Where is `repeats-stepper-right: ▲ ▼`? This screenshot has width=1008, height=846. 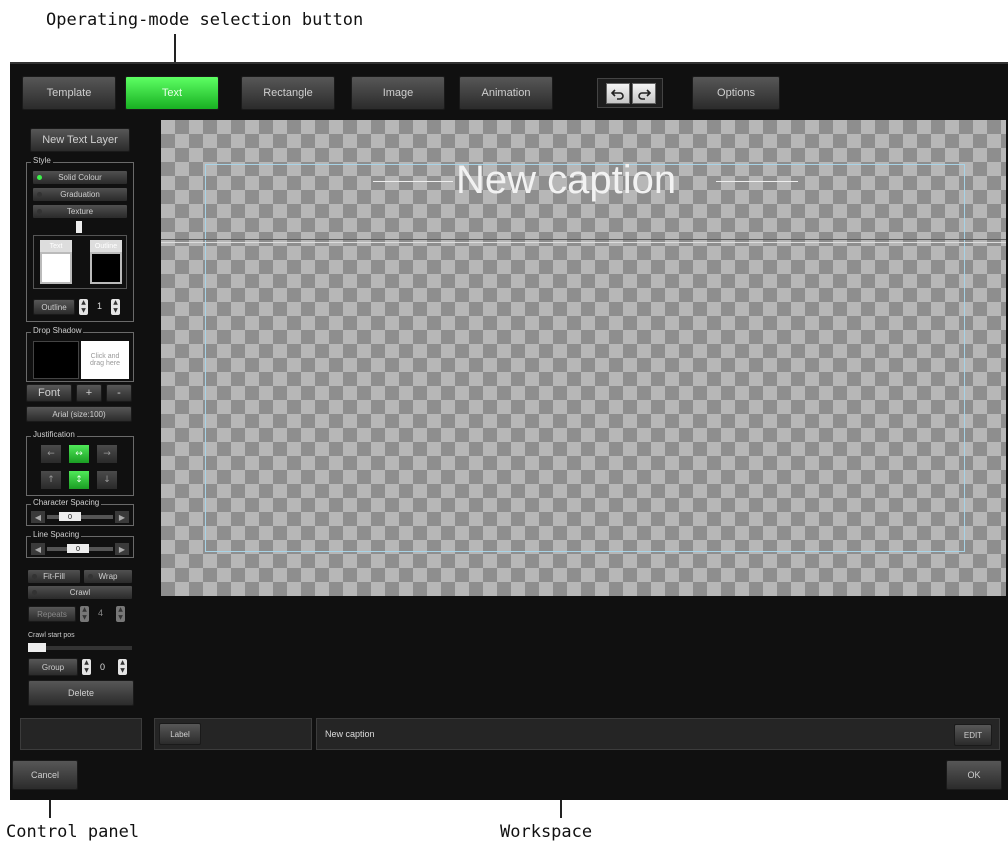 repeats-stepper-right: ▲ ▼ is located at coordinates (120, 614).